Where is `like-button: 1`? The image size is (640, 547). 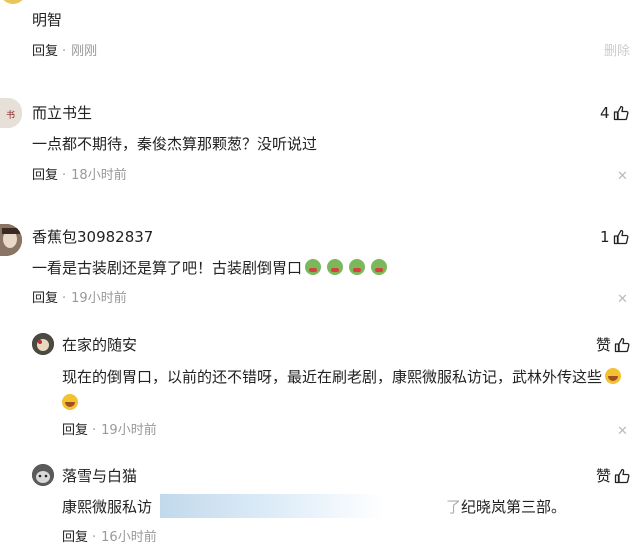
like-button: 1 is located at coordinates (614, 237).